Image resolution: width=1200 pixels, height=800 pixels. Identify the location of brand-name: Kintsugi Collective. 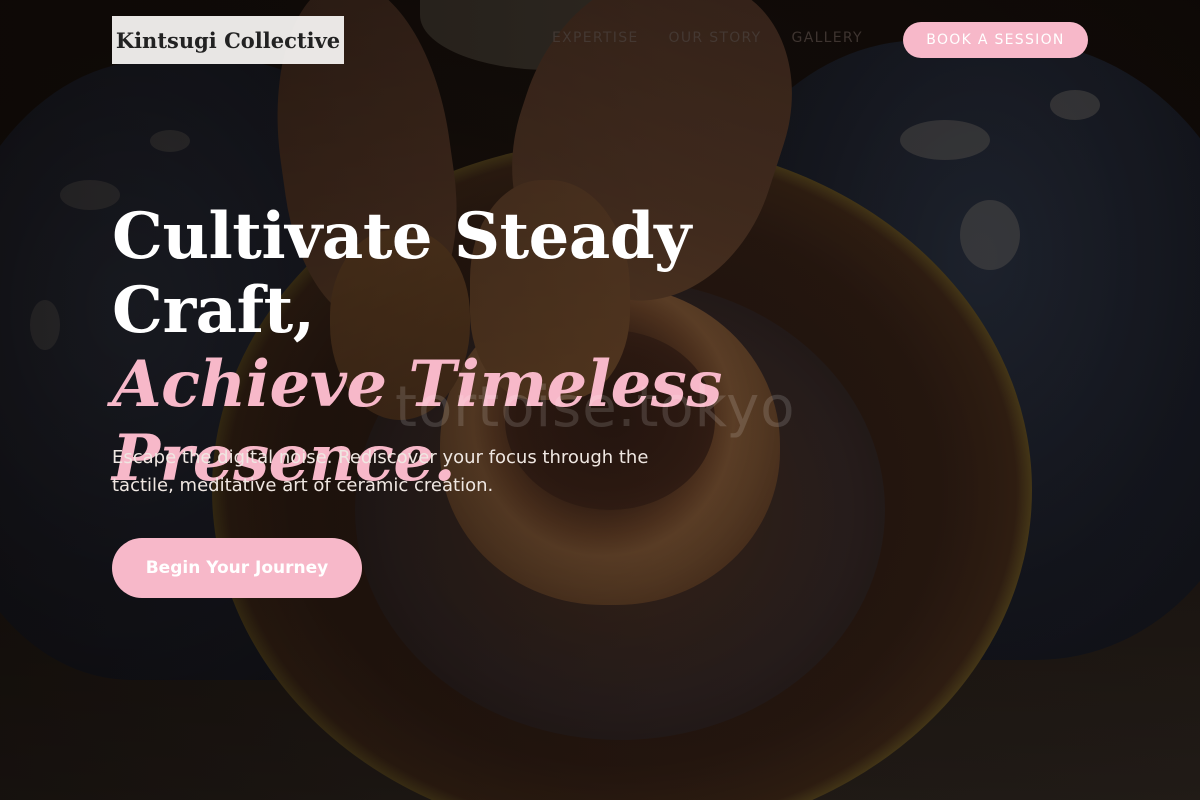
(228, 40).